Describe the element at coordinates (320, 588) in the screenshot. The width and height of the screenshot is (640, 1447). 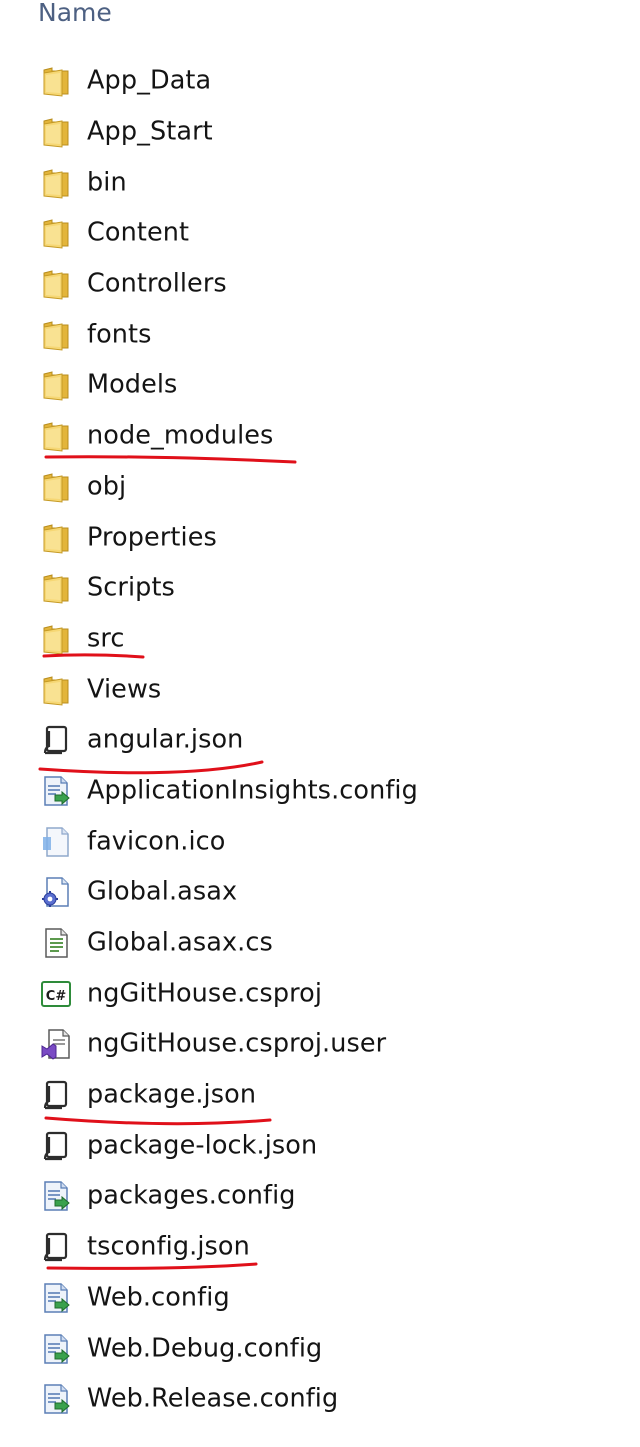
I see `folder-item: Scripts` at that location.